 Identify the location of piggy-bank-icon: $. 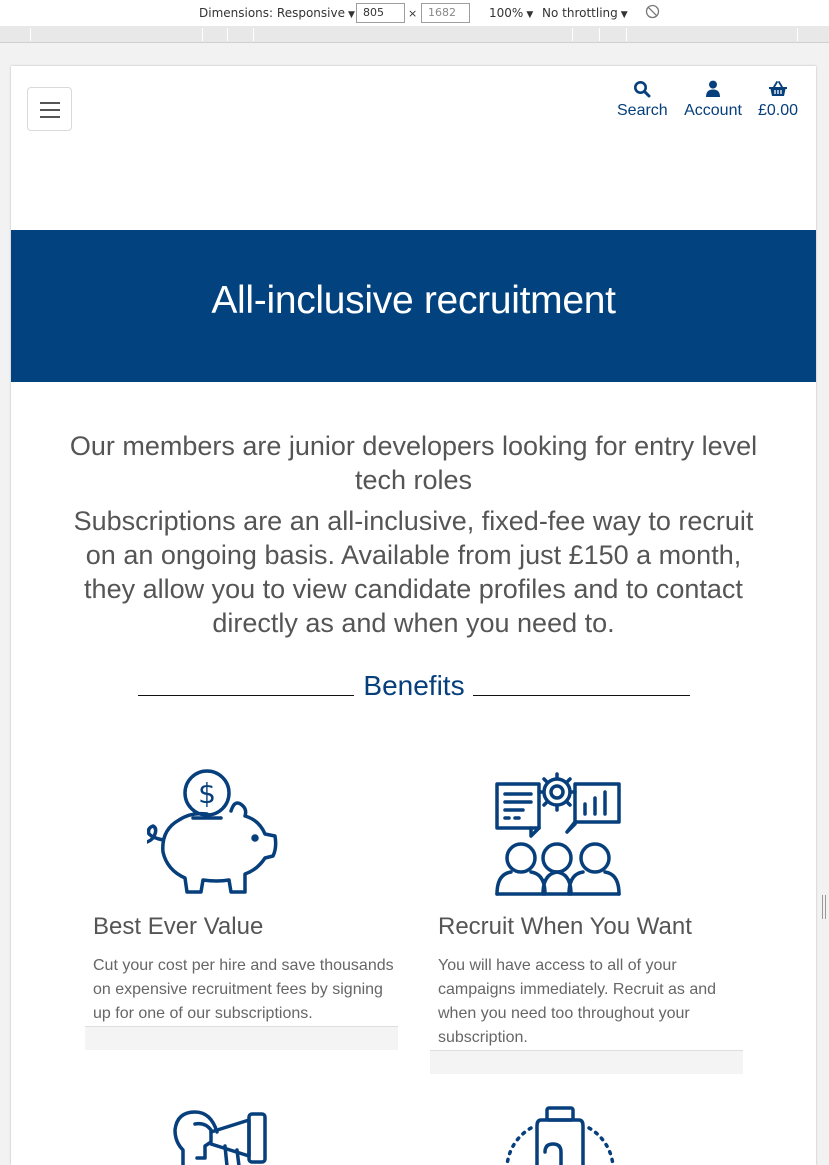
(212, 835).